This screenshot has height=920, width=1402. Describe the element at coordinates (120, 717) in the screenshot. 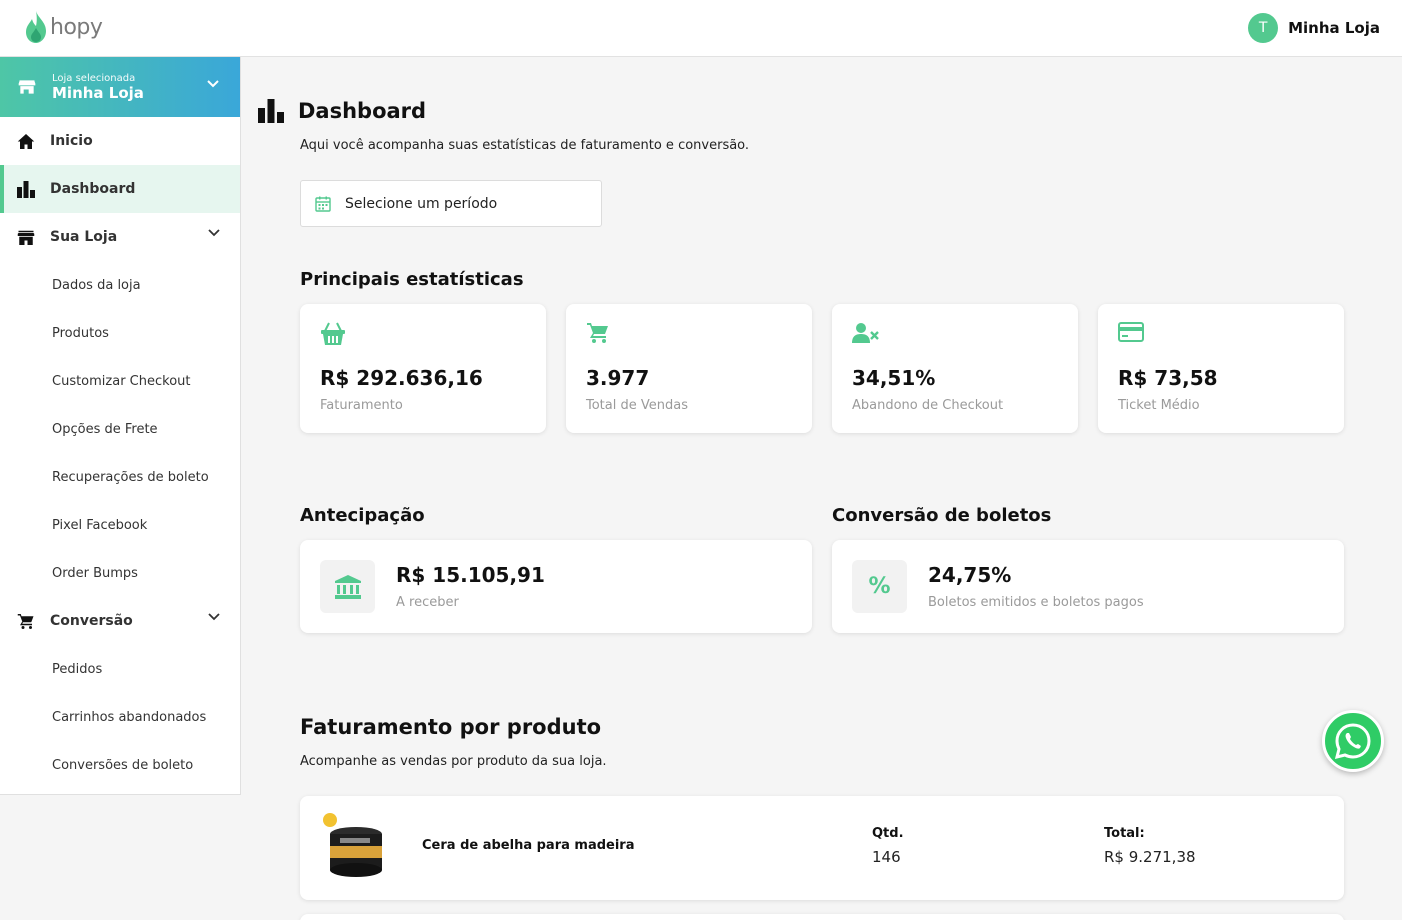

I see `sidebar-subitem-carrinhos-abandonados: Carrinhos abandonados` at that location.